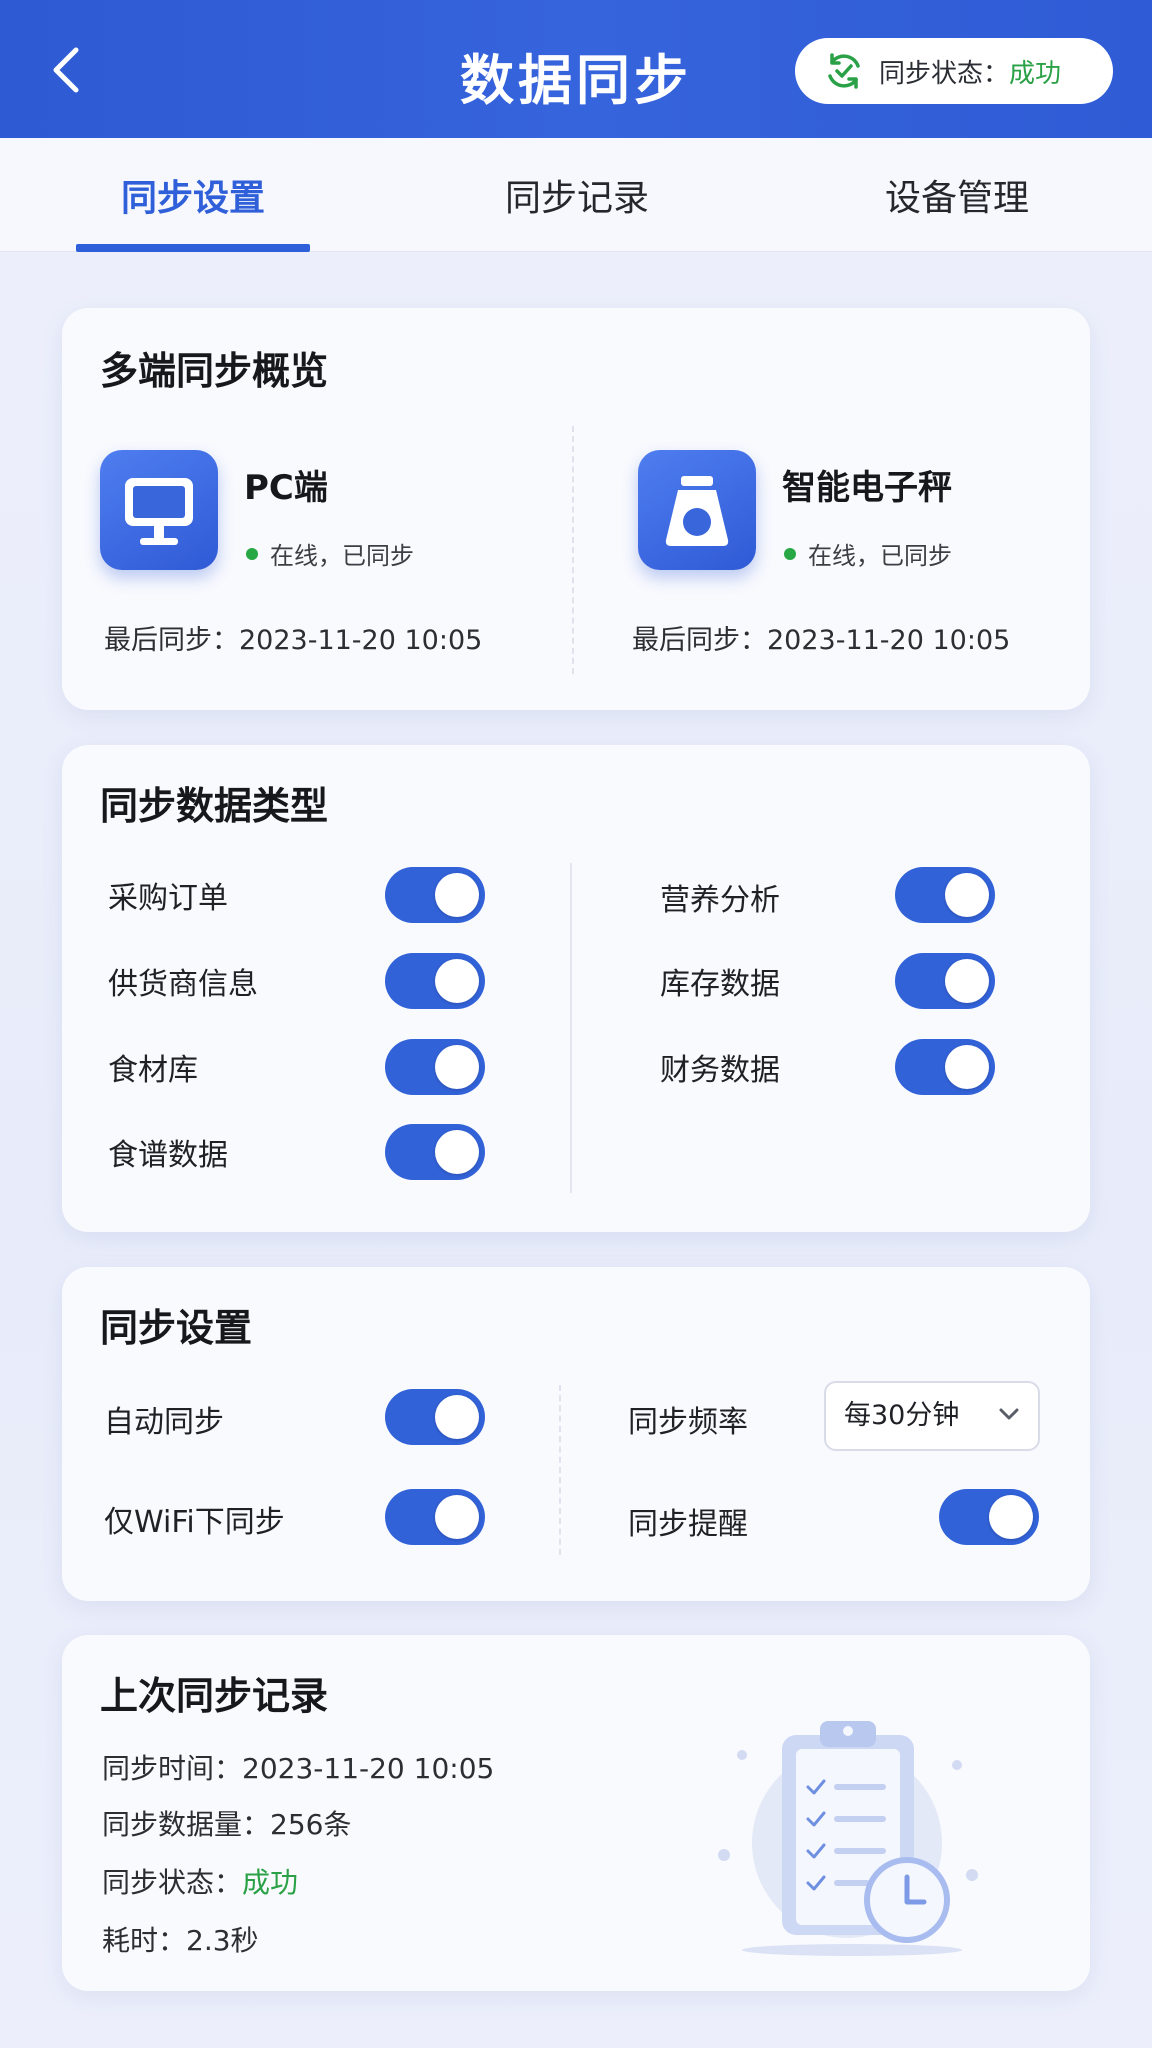  What do you see at coordinates (880, 556) in the screenshot?
I see `scale-status-text: 在线，已同步` at bounding box center [880, 556].